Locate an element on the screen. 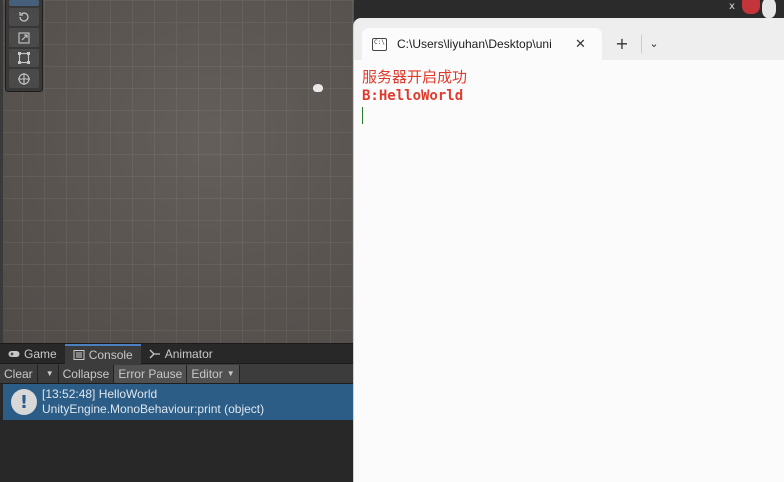 This screenshot has width=784, height=482. scene-gizmo-y-axis is located at coordinates (769, 9).